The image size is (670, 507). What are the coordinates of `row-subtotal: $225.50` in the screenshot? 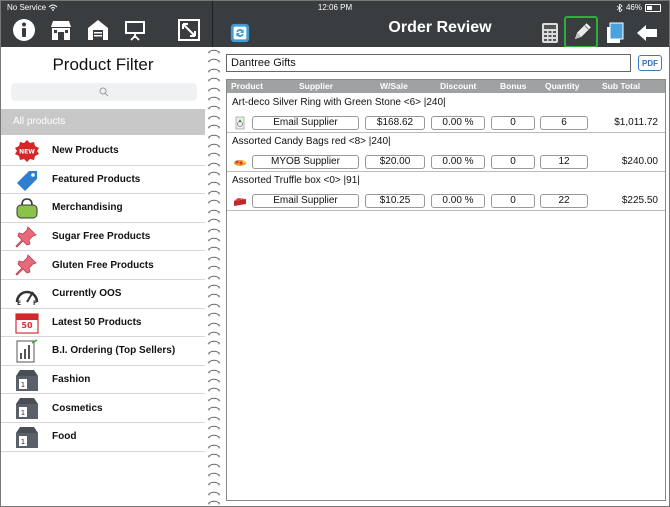 It's located at (639, 200).